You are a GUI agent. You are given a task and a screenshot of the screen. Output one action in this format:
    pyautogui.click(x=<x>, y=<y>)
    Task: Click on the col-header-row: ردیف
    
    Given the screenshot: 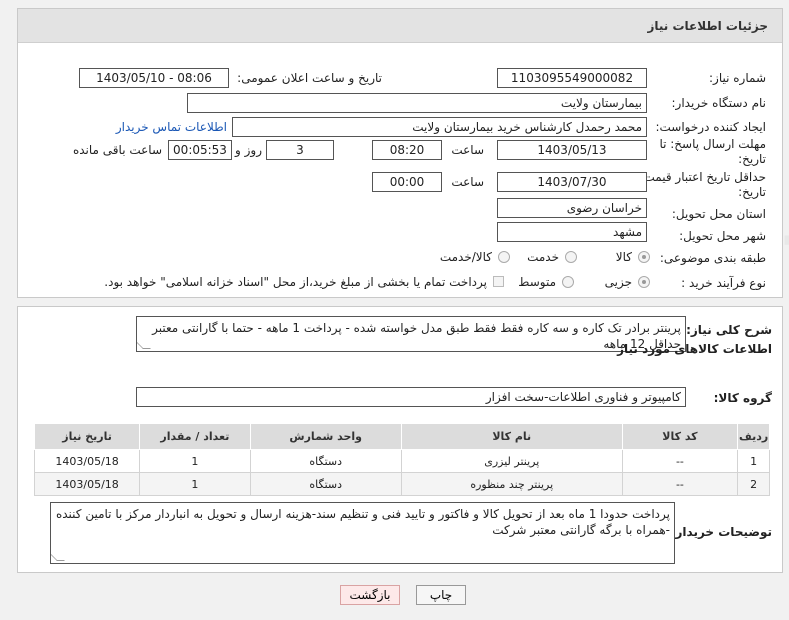 What is the action you would take?
    pyautogui.click(x=753, y=436)
    